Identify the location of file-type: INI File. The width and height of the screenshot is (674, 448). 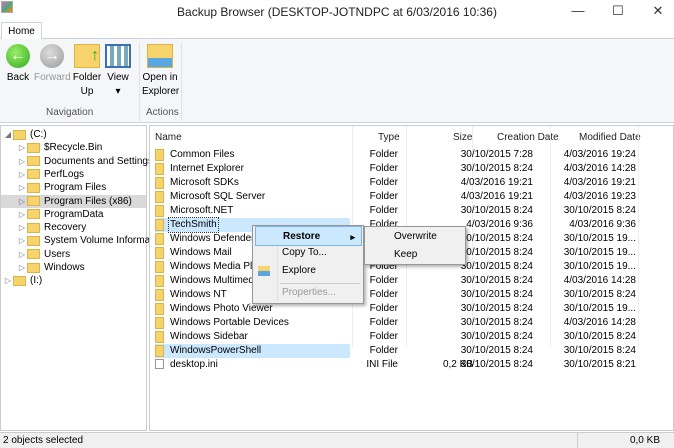
(382, 364).